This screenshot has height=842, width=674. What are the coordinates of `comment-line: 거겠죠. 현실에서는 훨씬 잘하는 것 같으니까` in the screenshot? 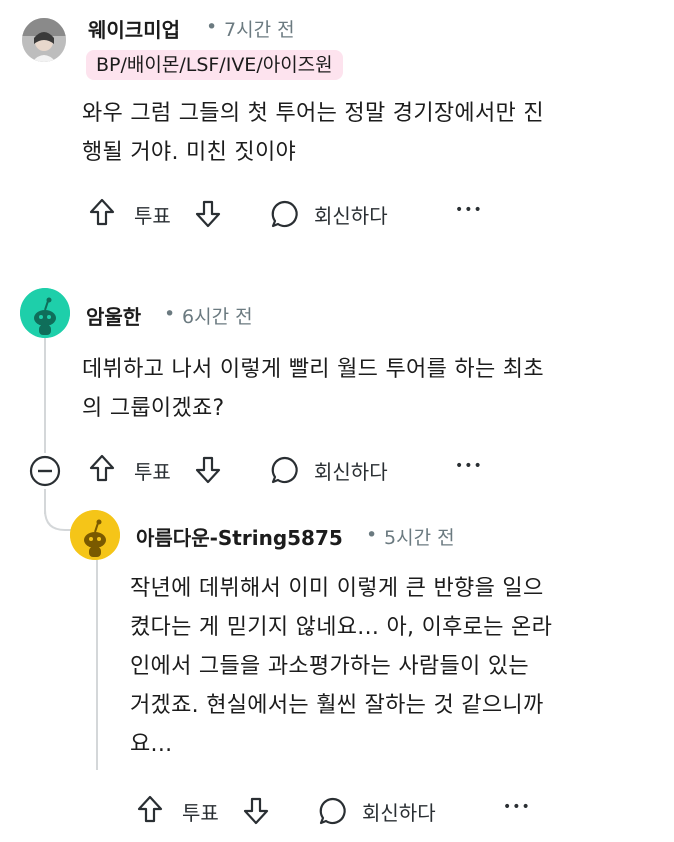 It's located at (337, 705).